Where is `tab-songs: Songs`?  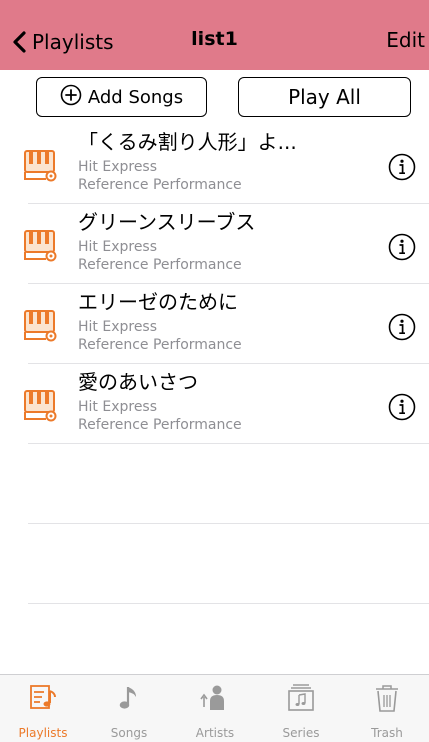 tab-songs: Songs is located at coordinates (129, 708).